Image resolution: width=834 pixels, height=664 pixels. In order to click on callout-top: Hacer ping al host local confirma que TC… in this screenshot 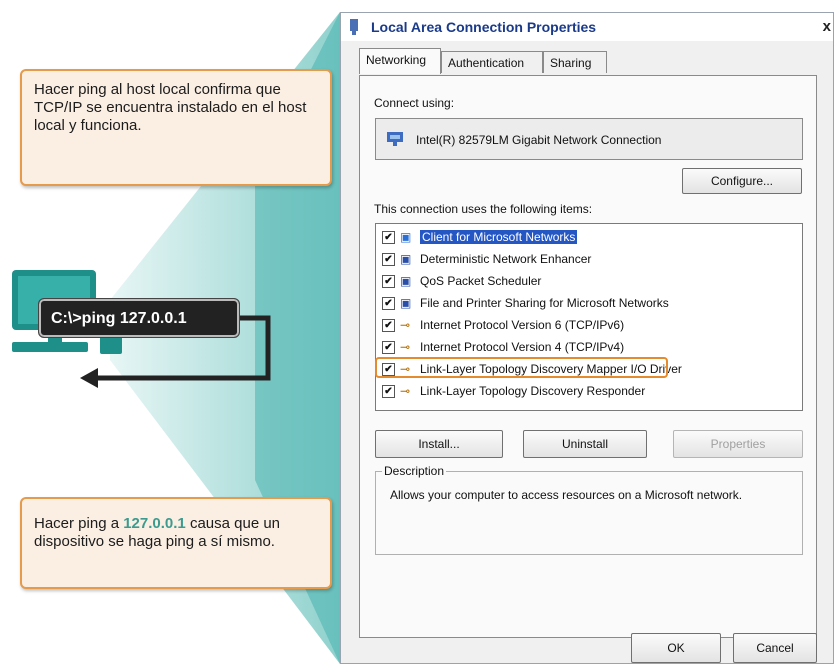, I will do `click(176, 127)`.